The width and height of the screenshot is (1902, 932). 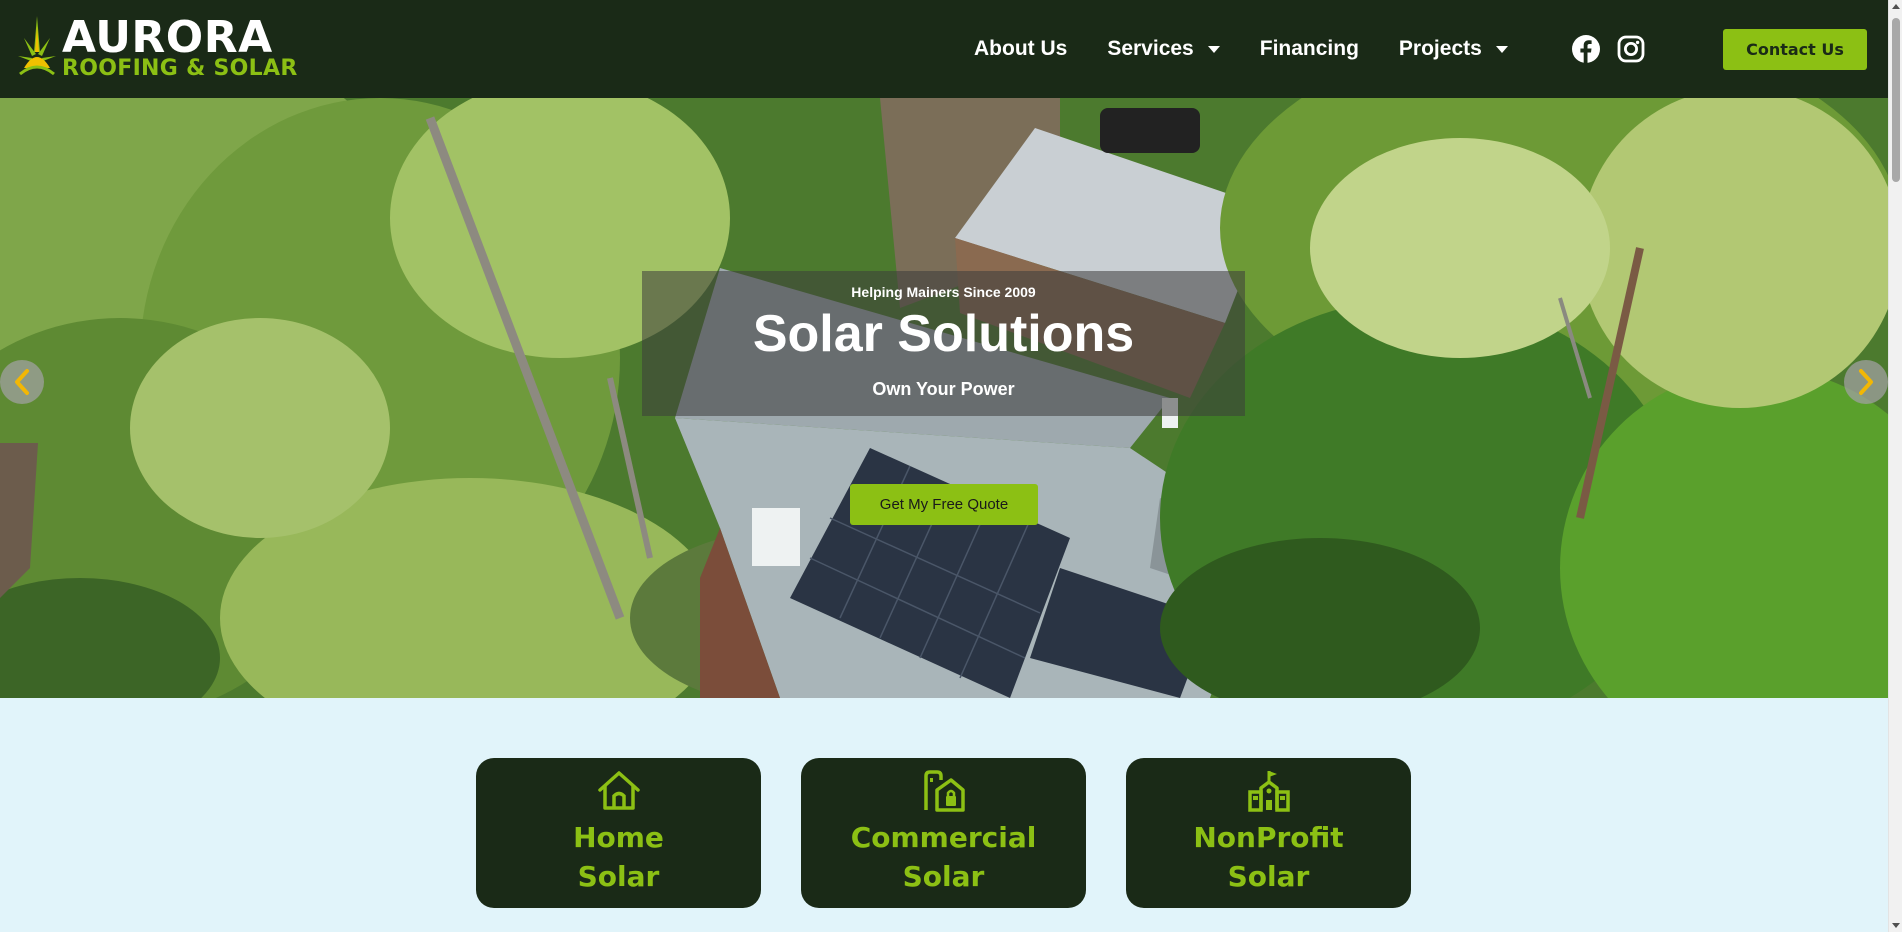 I want to click on nav-financing: Financing, so click(x=1309, y=49).